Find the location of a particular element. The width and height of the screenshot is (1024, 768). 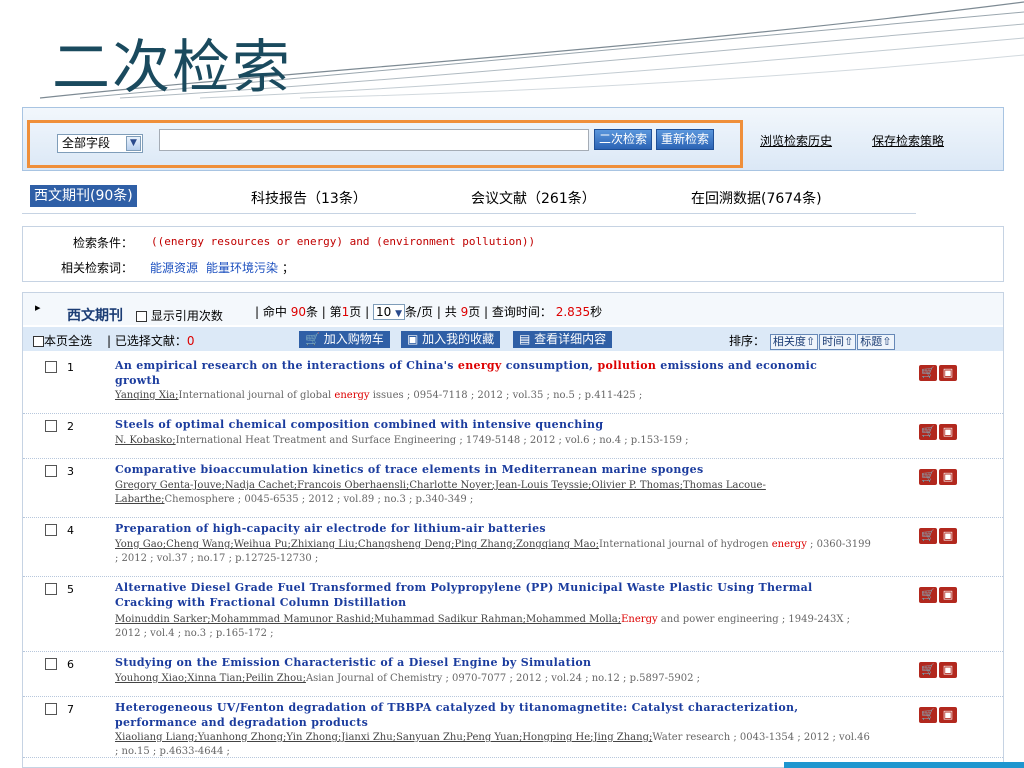

show-citations-checkbox is located at coordinates (141, 316).